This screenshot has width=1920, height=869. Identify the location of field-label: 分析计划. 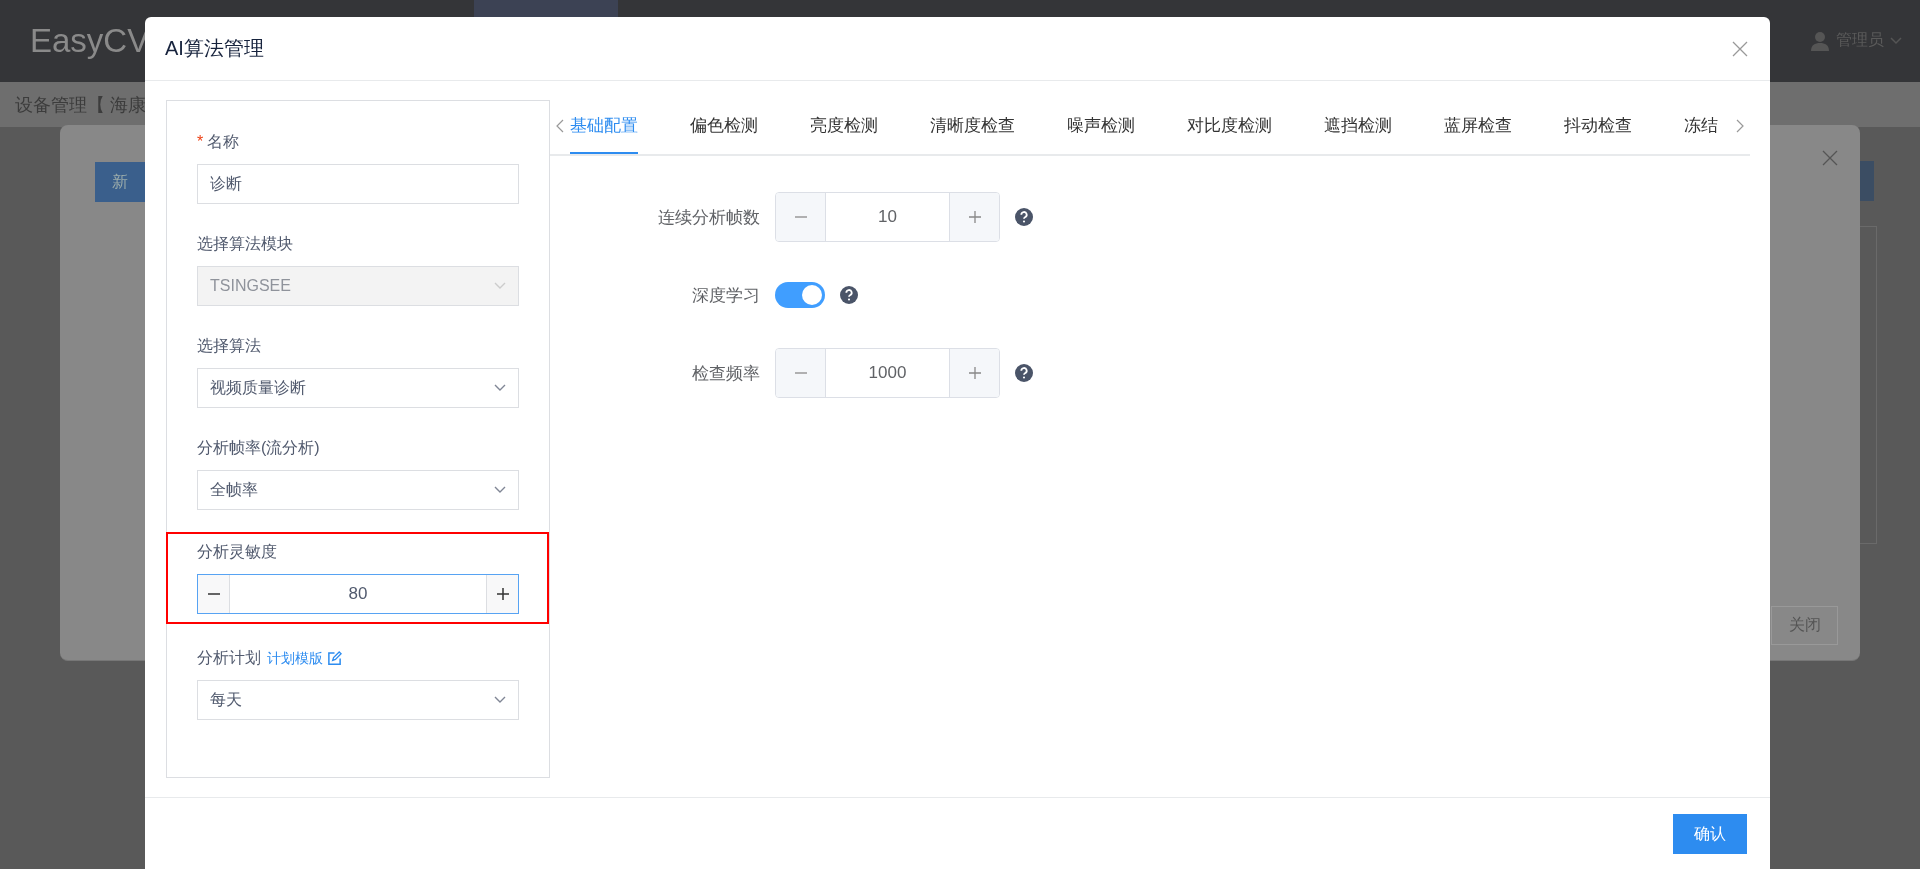
(229, 658).